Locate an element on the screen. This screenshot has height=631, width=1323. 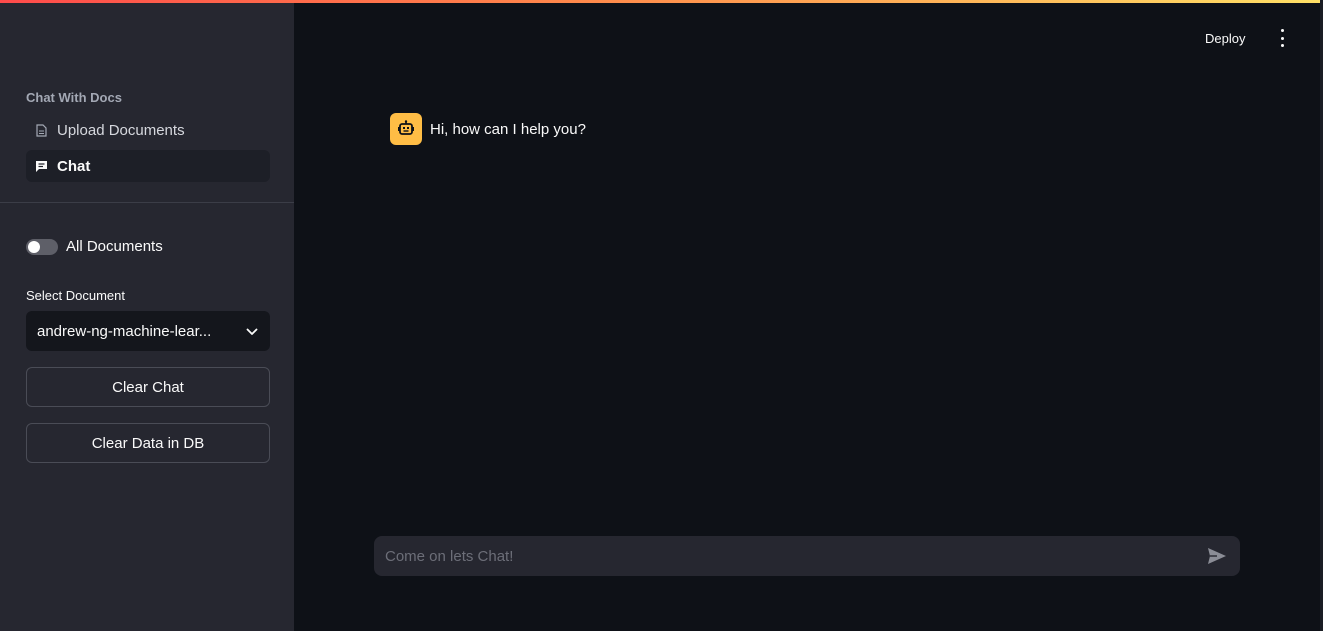
top-decoration-bar is located at coordinates (660, 1).